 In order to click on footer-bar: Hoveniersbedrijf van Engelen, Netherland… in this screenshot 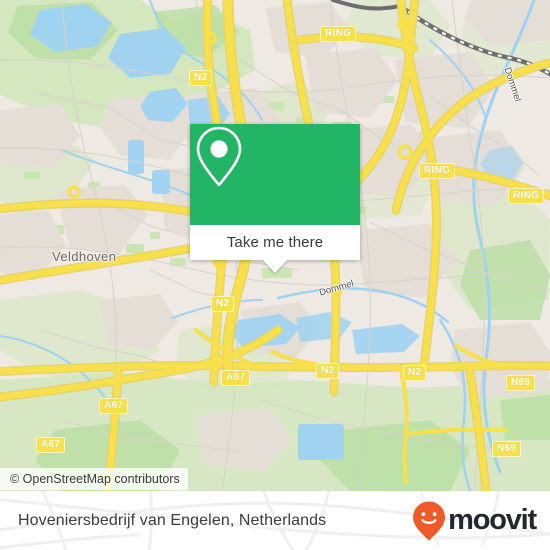, I will do `click(275, 520)`.